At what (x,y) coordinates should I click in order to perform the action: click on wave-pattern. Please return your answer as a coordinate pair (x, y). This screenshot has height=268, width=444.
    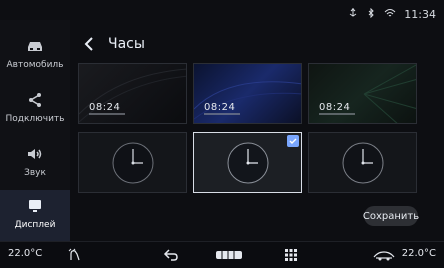
    Looking at the image, I should click on (247, 100).